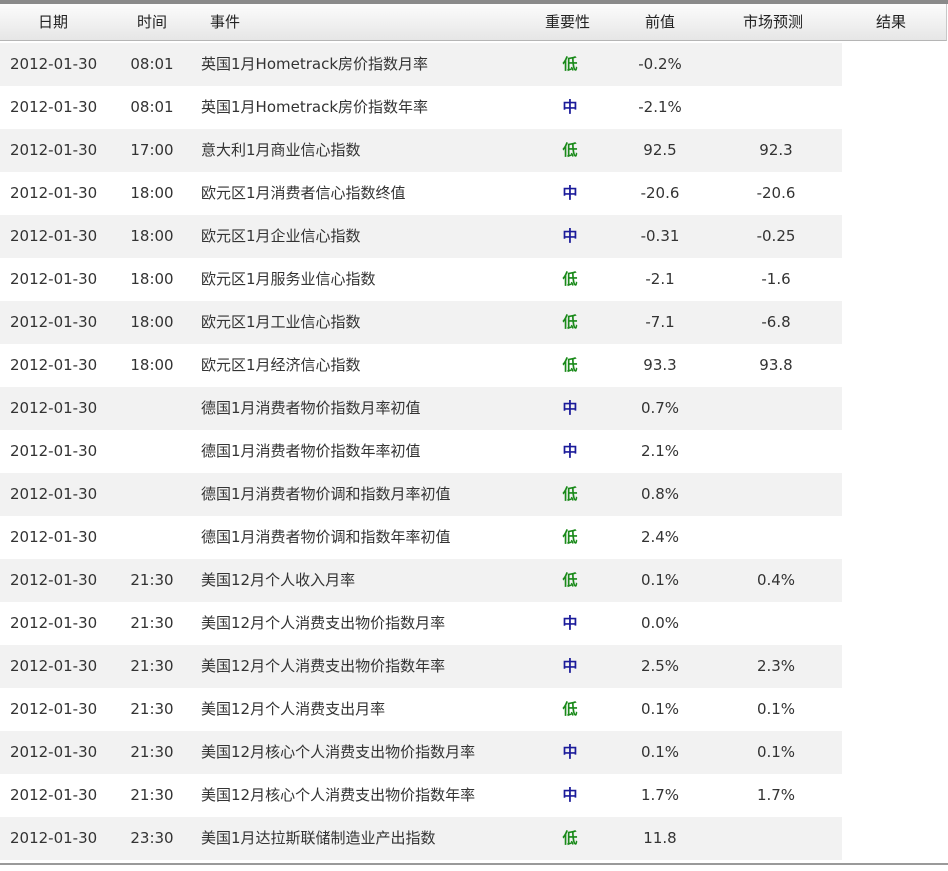  What do you see at coordinates (776, 752) in the screenshot?
I see `row-forecast: 0.1%` at bounding box center [776, 752].